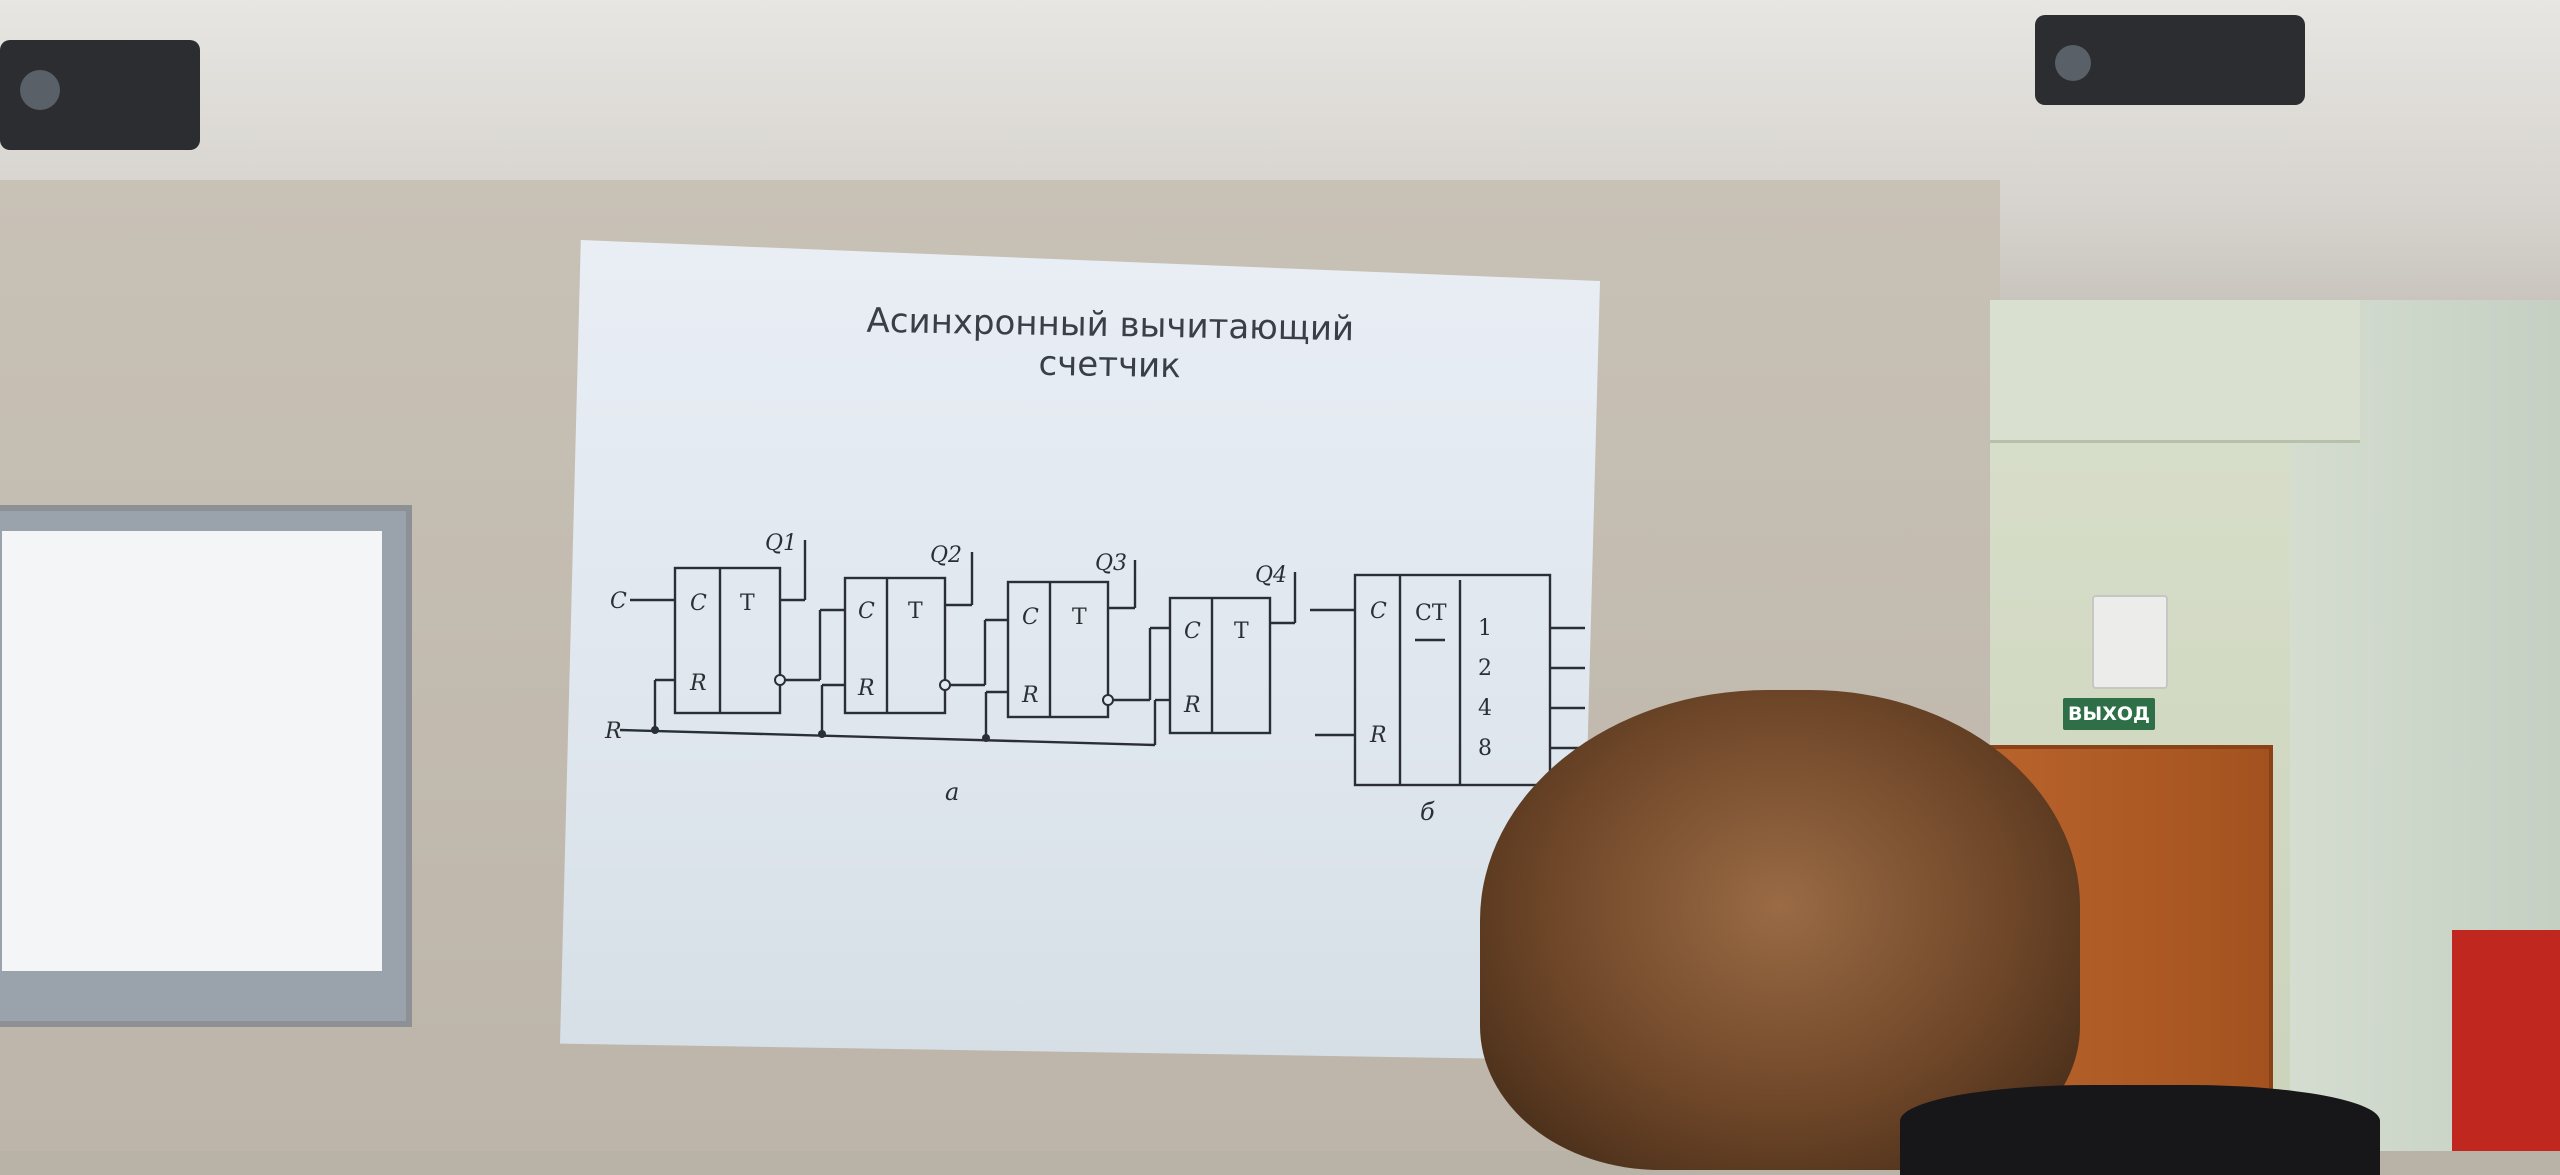 The height and width of the screenshot is (1175, 2560). I want to click on ct-out-1: 1, so click(1485, 628).